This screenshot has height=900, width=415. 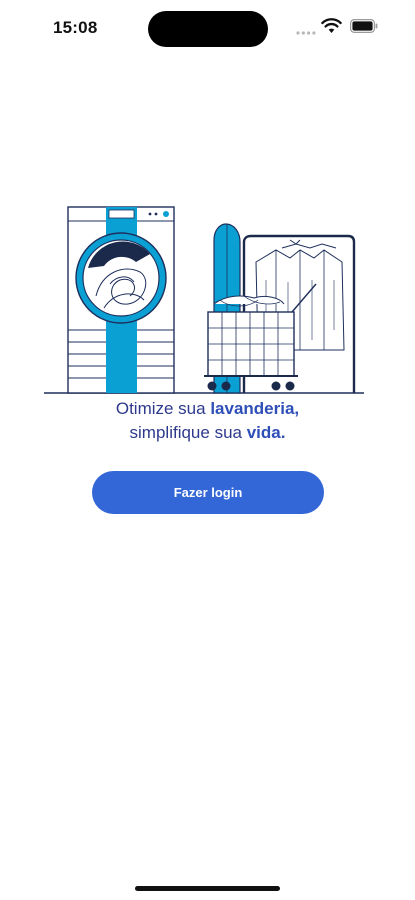 What do you see at coordinates (207, 888) in the screenshot?
I see `home-indicator` at bounding box center [207, 888].